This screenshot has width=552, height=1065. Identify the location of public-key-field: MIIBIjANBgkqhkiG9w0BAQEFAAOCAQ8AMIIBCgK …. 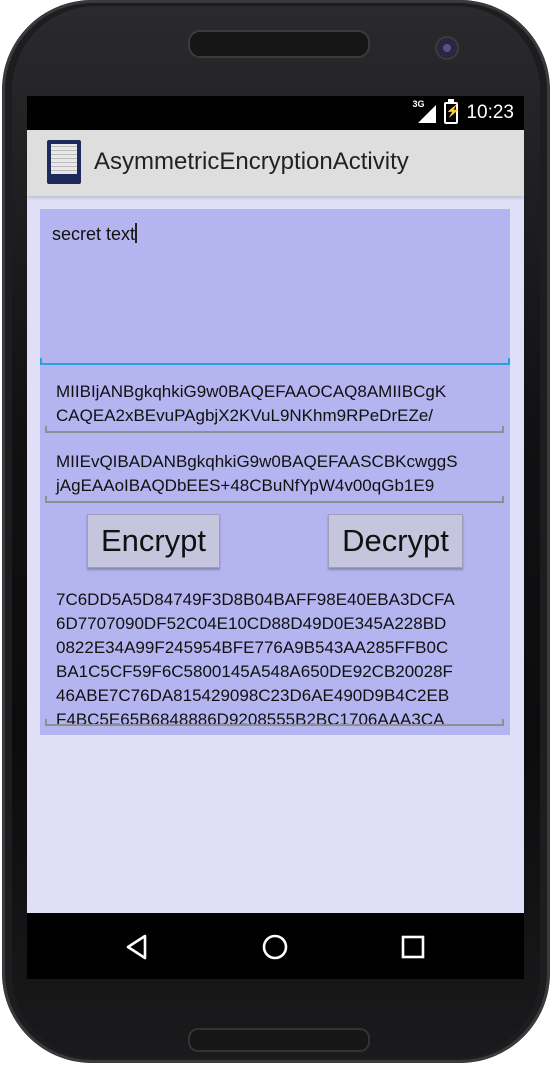
(274, 403).